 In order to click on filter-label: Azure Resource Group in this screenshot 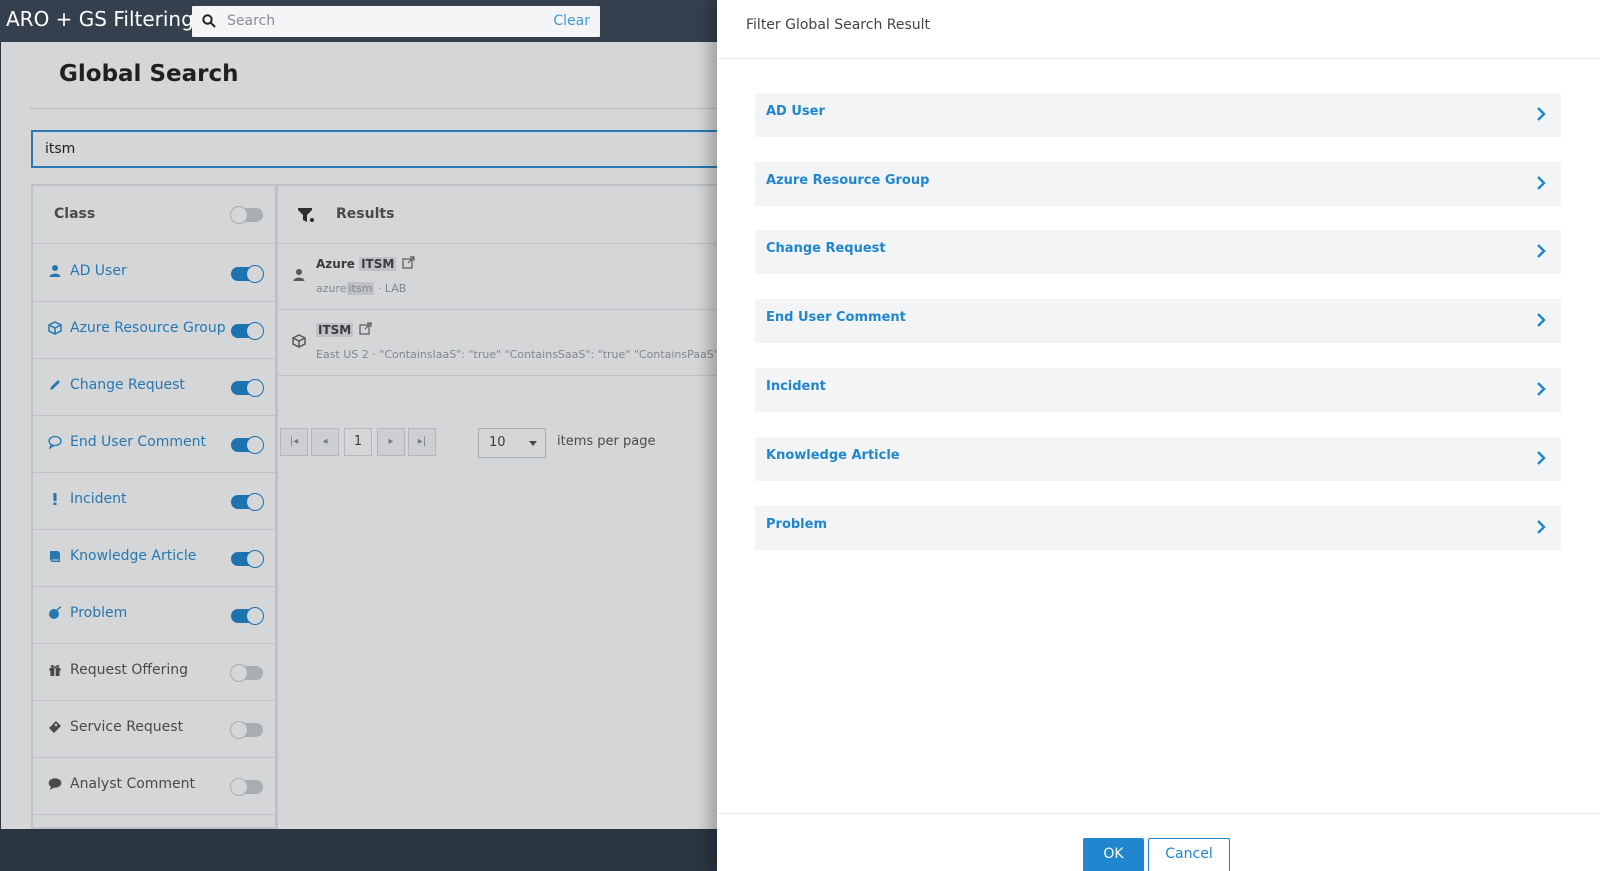, I will do `click(848, 180)`.